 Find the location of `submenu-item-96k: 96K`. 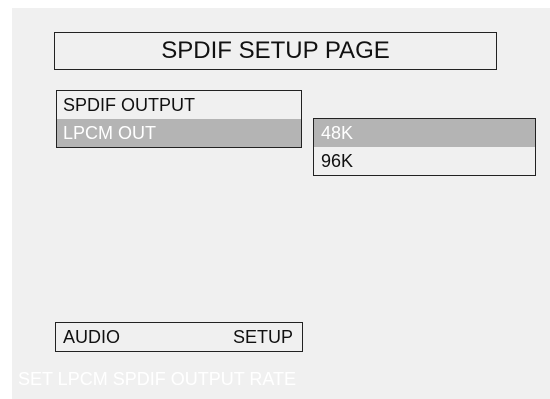

submenu-item-96k: 96K is located at coordinates (424, 161).